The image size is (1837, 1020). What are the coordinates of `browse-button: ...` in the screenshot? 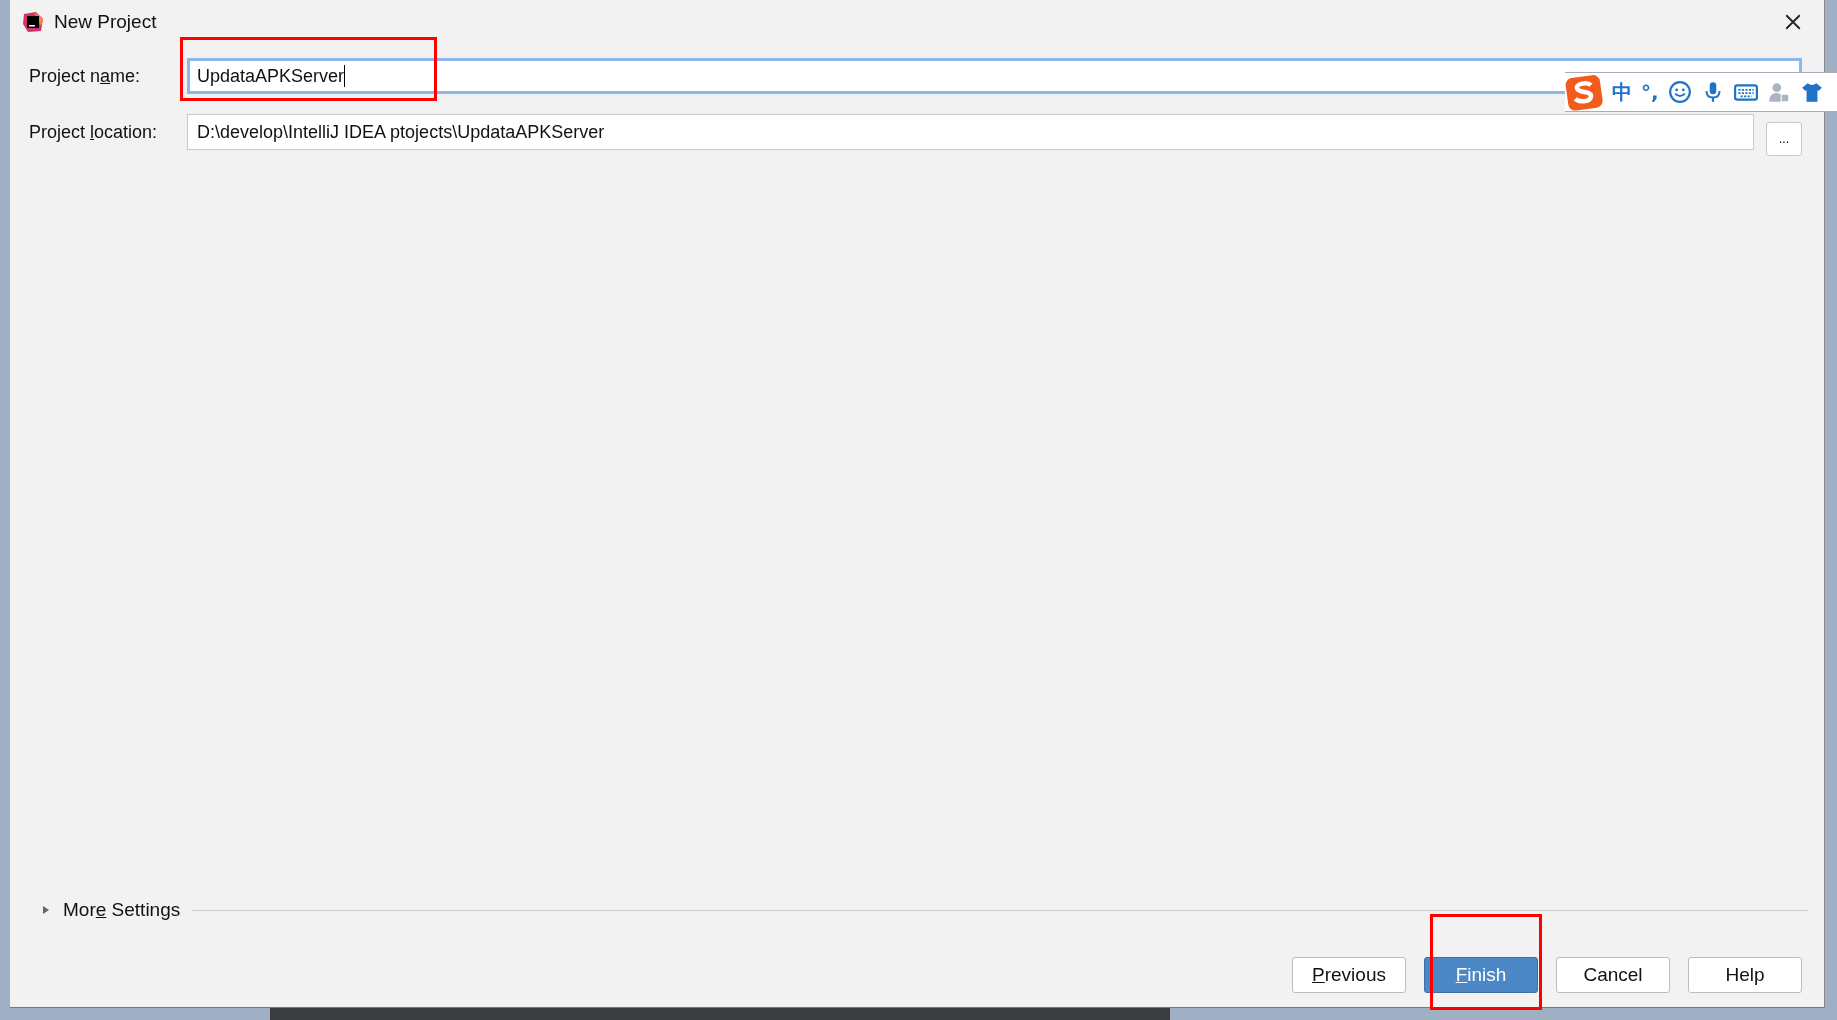 It's located at (1784, 139).